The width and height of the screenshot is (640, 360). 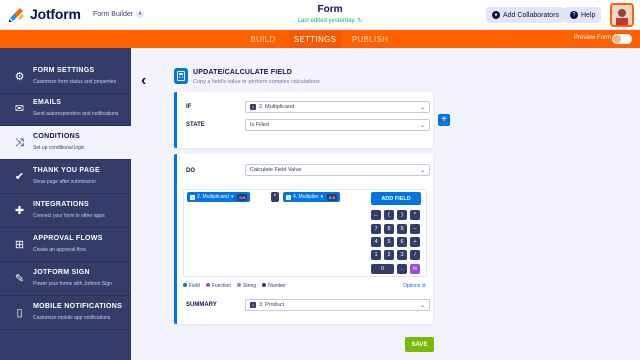 What do you see at coordinates (61, 272) in the screenshot?
I see `sidebar-item-title: JOTFORM SIGN` at bounding box center [61, 272].